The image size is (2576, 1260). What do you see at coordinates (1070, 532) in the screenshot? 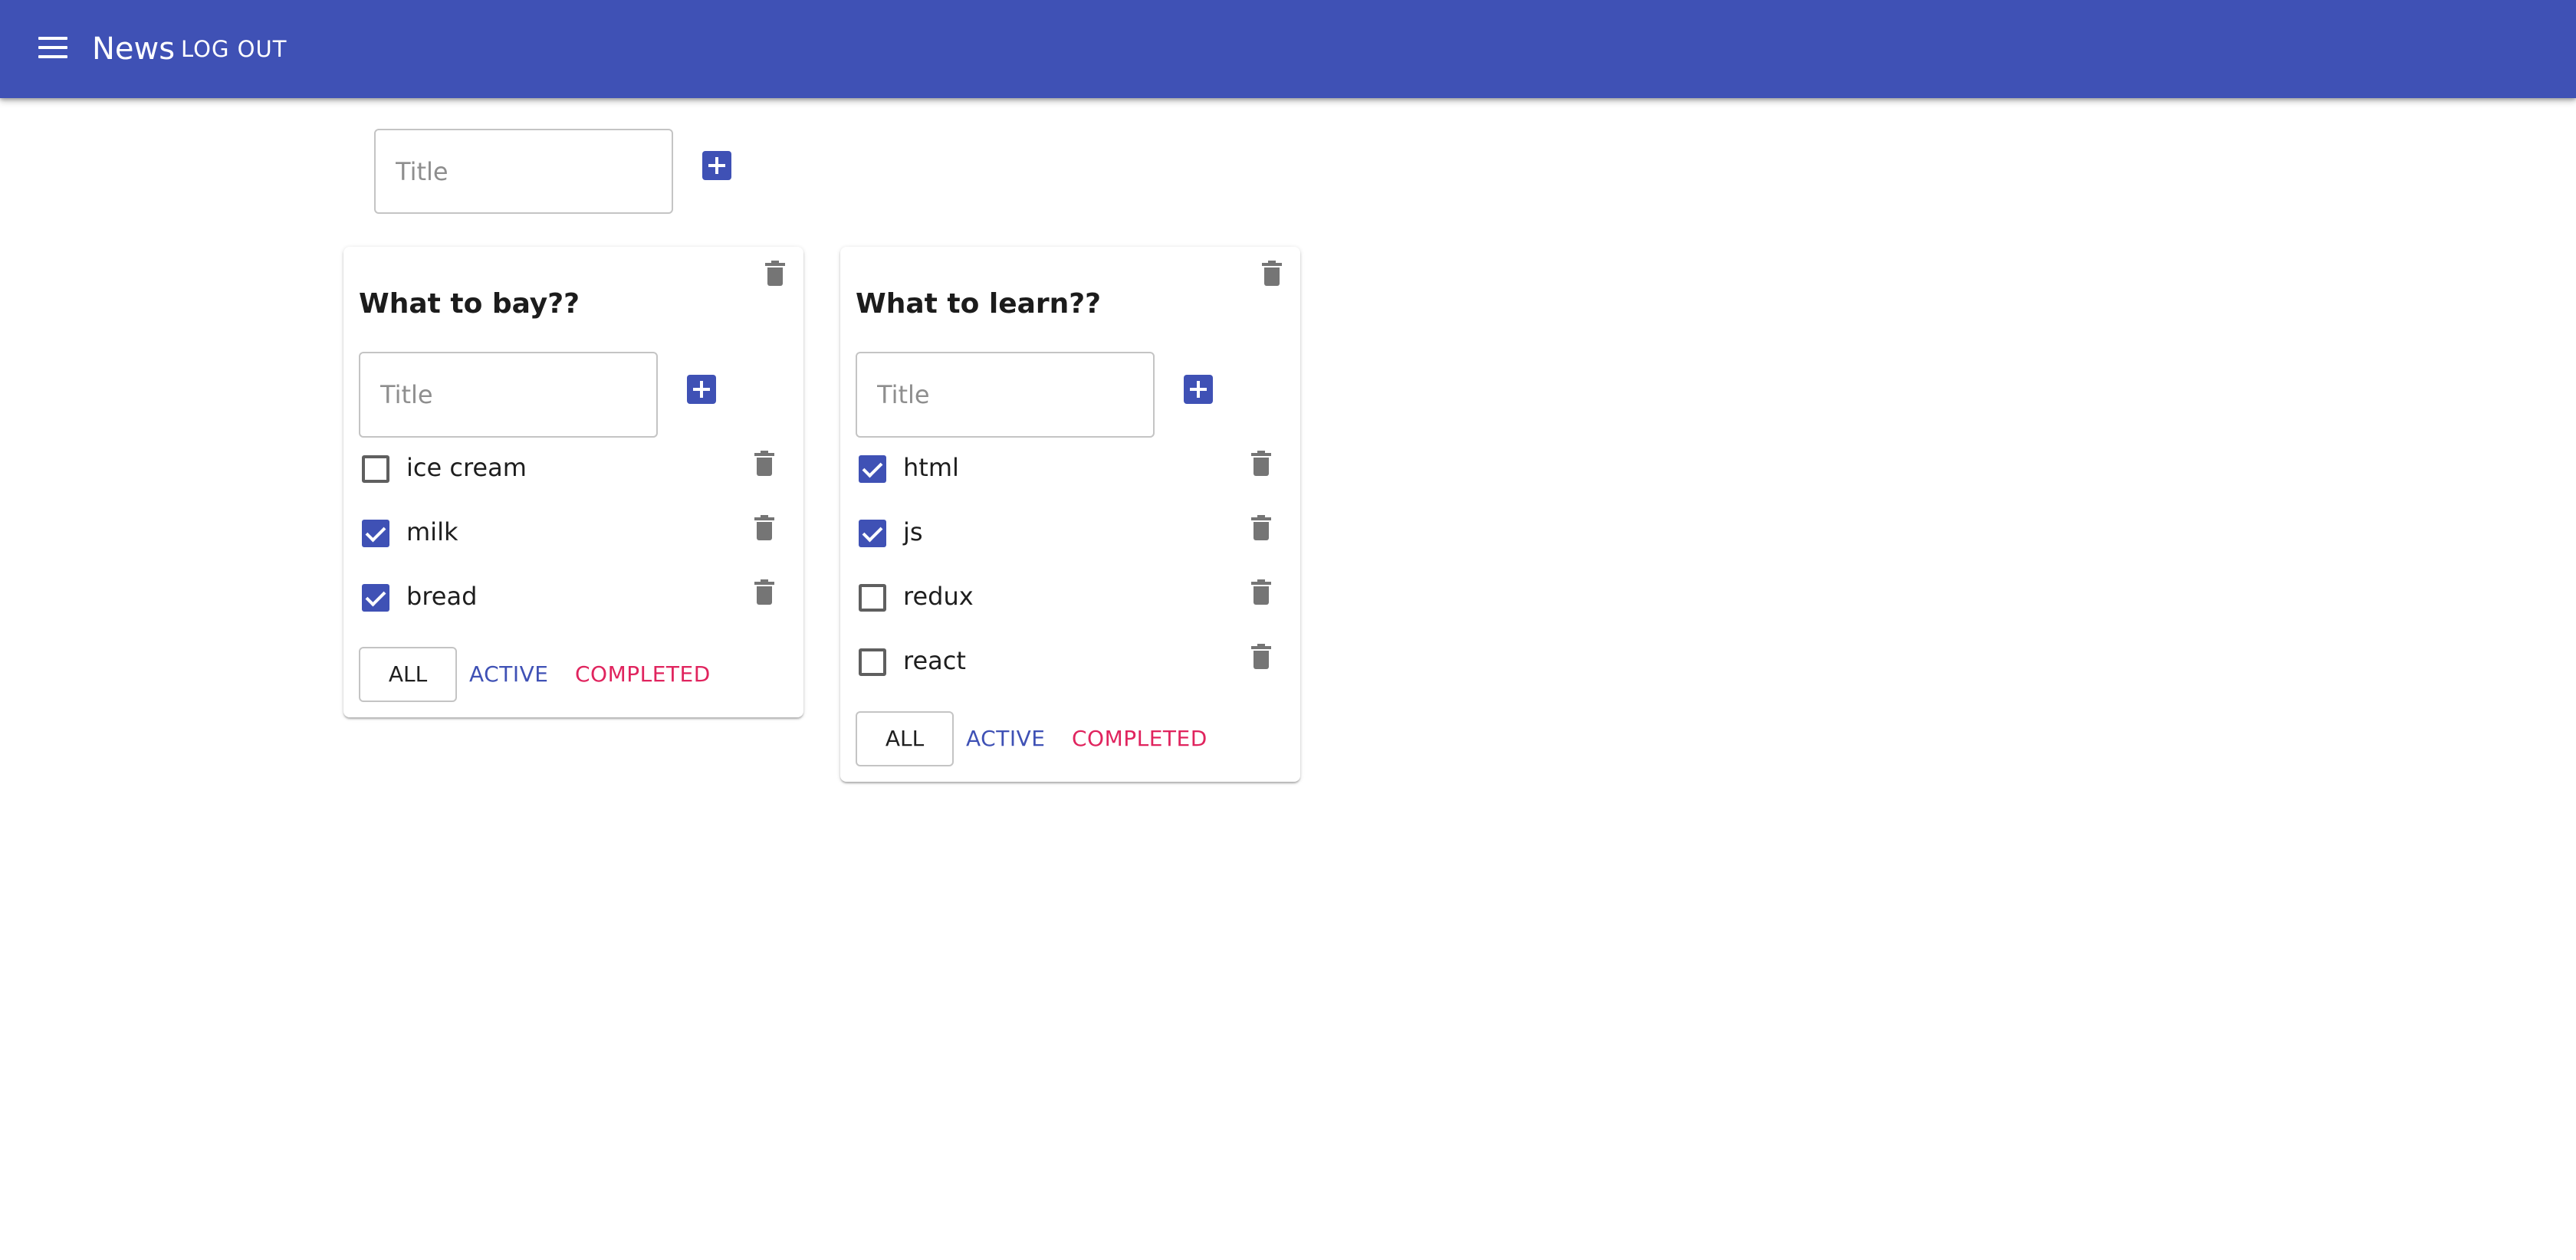
I see `task-item: js` at bounding box center [1070, 532].